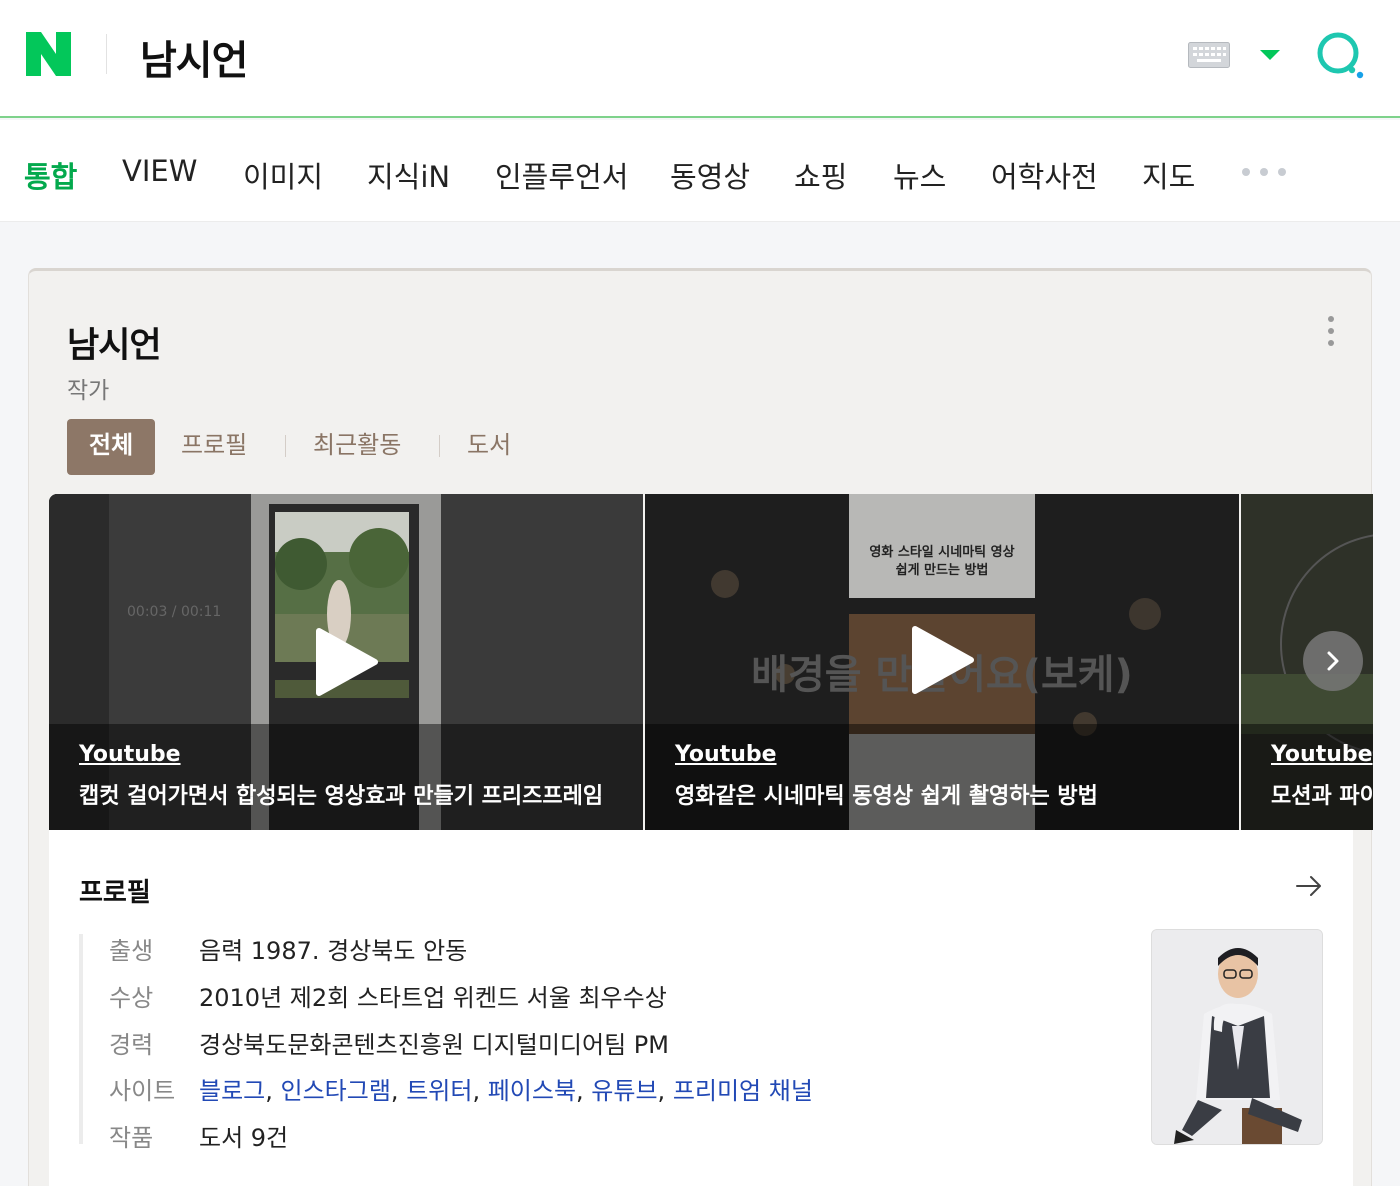  Describe the element at coordinates (489, 447) in the screenshot. I see `subtab-books: 도서` at that location.